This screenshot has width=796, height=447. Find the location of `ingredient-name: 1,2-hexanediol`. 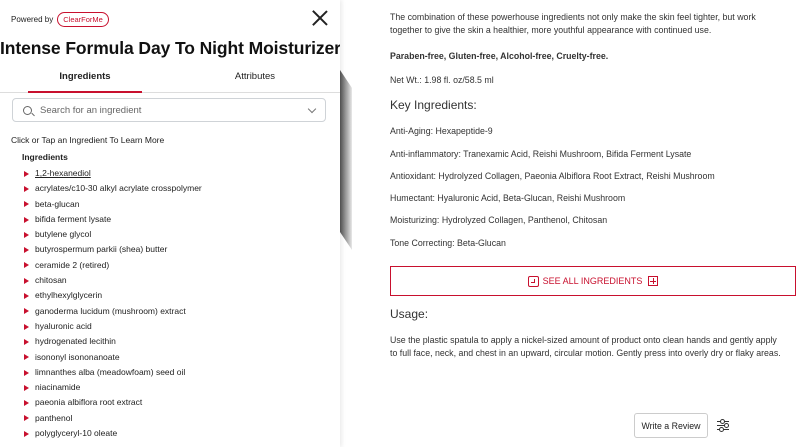

ingredient-name: 1,2-hexanediol is located at coordinates (63, 173).